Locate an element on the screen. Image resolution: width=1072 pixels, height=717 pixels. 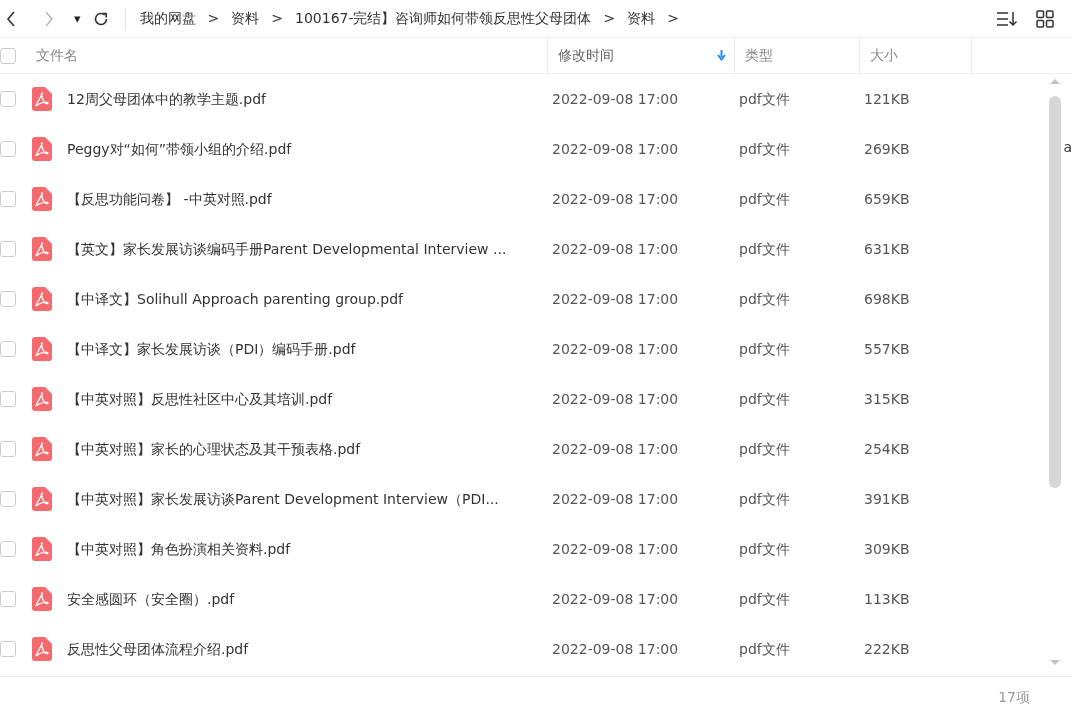
file-size: 113KB is located at coordinates (887, 598).